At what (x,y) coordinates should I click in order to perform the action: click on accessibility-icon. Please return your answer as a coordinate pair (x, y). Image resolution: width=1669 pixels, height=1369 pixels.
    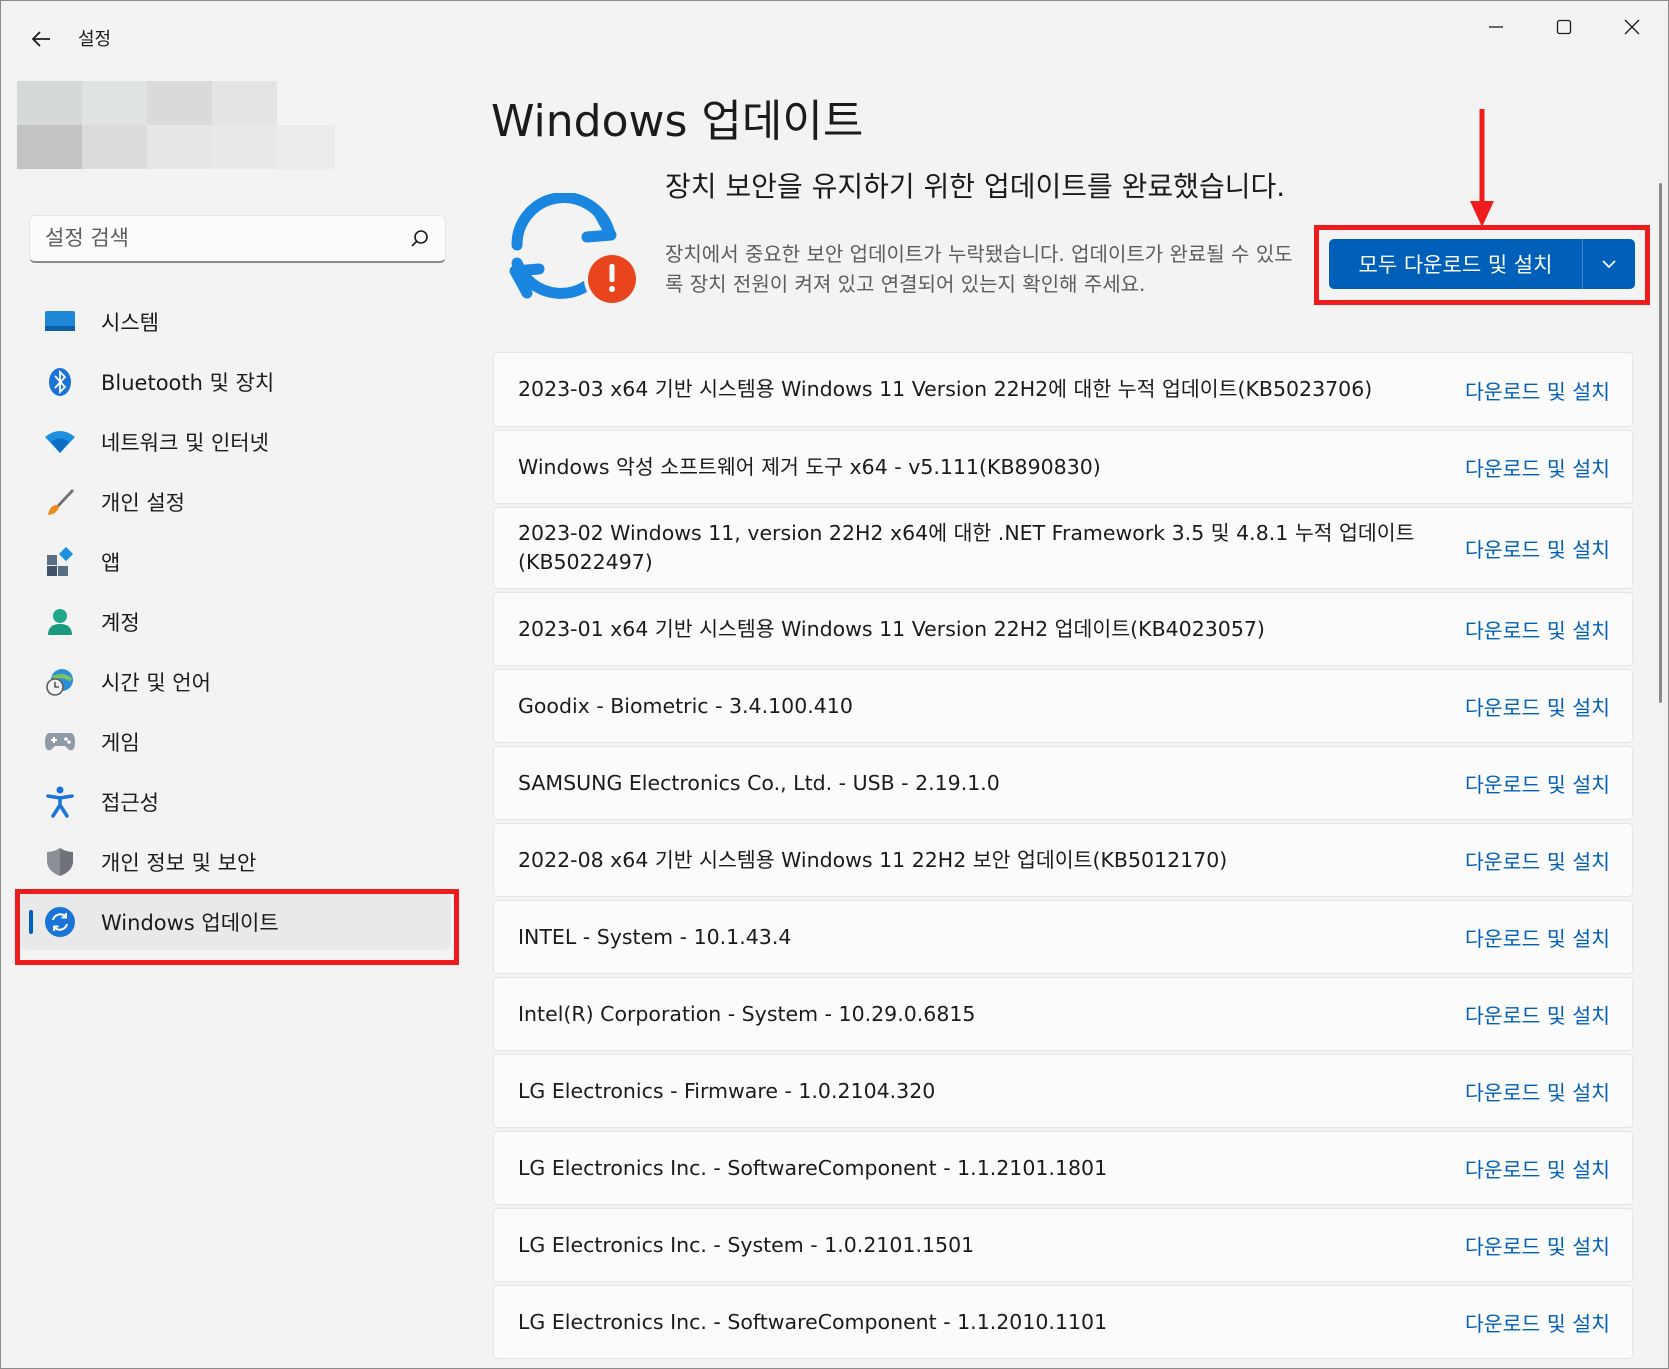
    Looking at the image, I should click on (60, 802).